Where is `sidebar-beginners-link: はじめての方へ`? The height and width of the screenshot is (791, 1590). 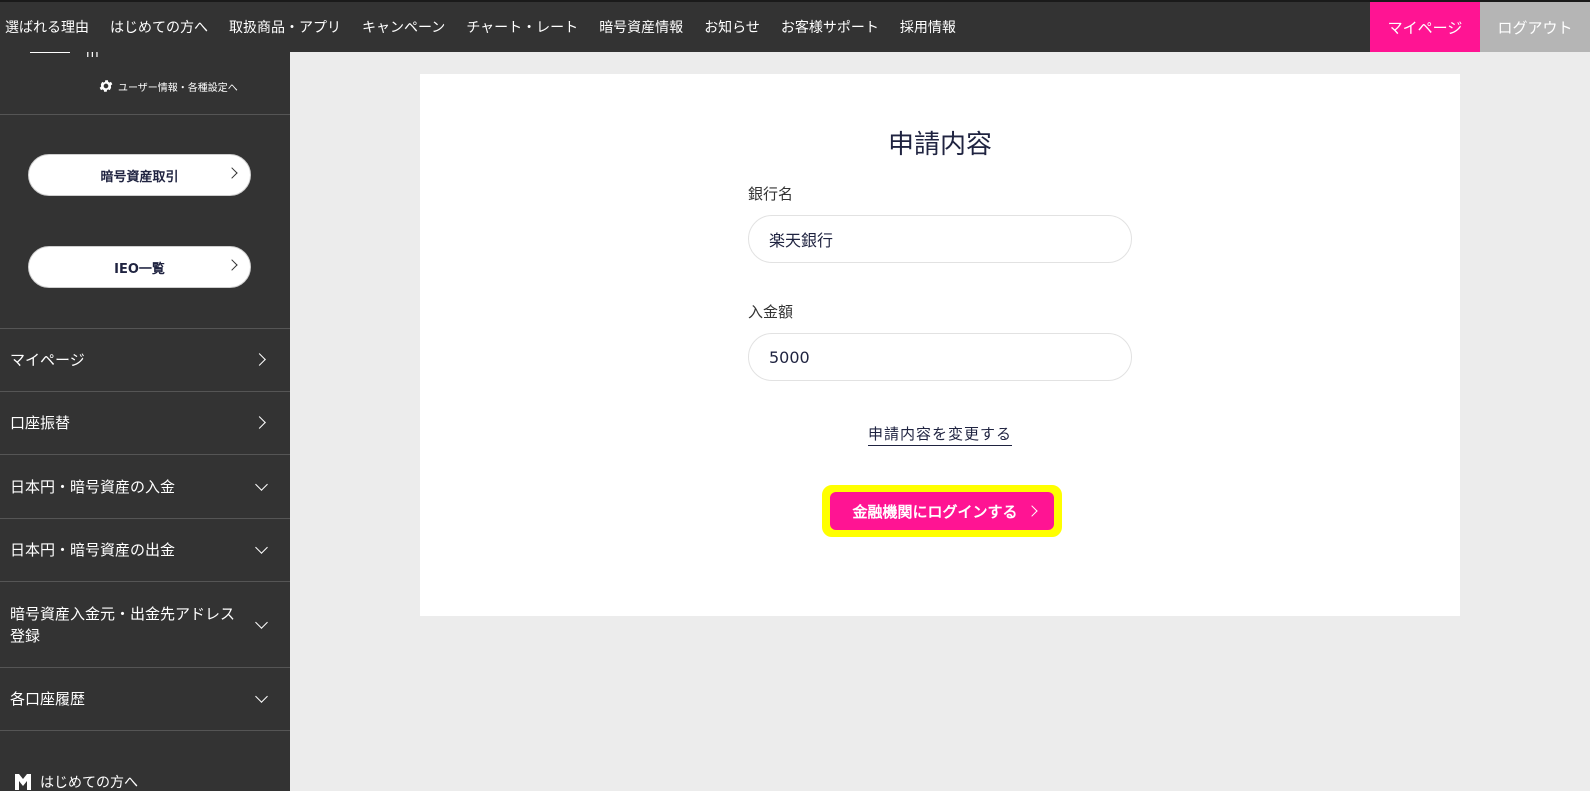 sidebar-beginners-link: はじめての方へ is located at coordinates (76, 781).